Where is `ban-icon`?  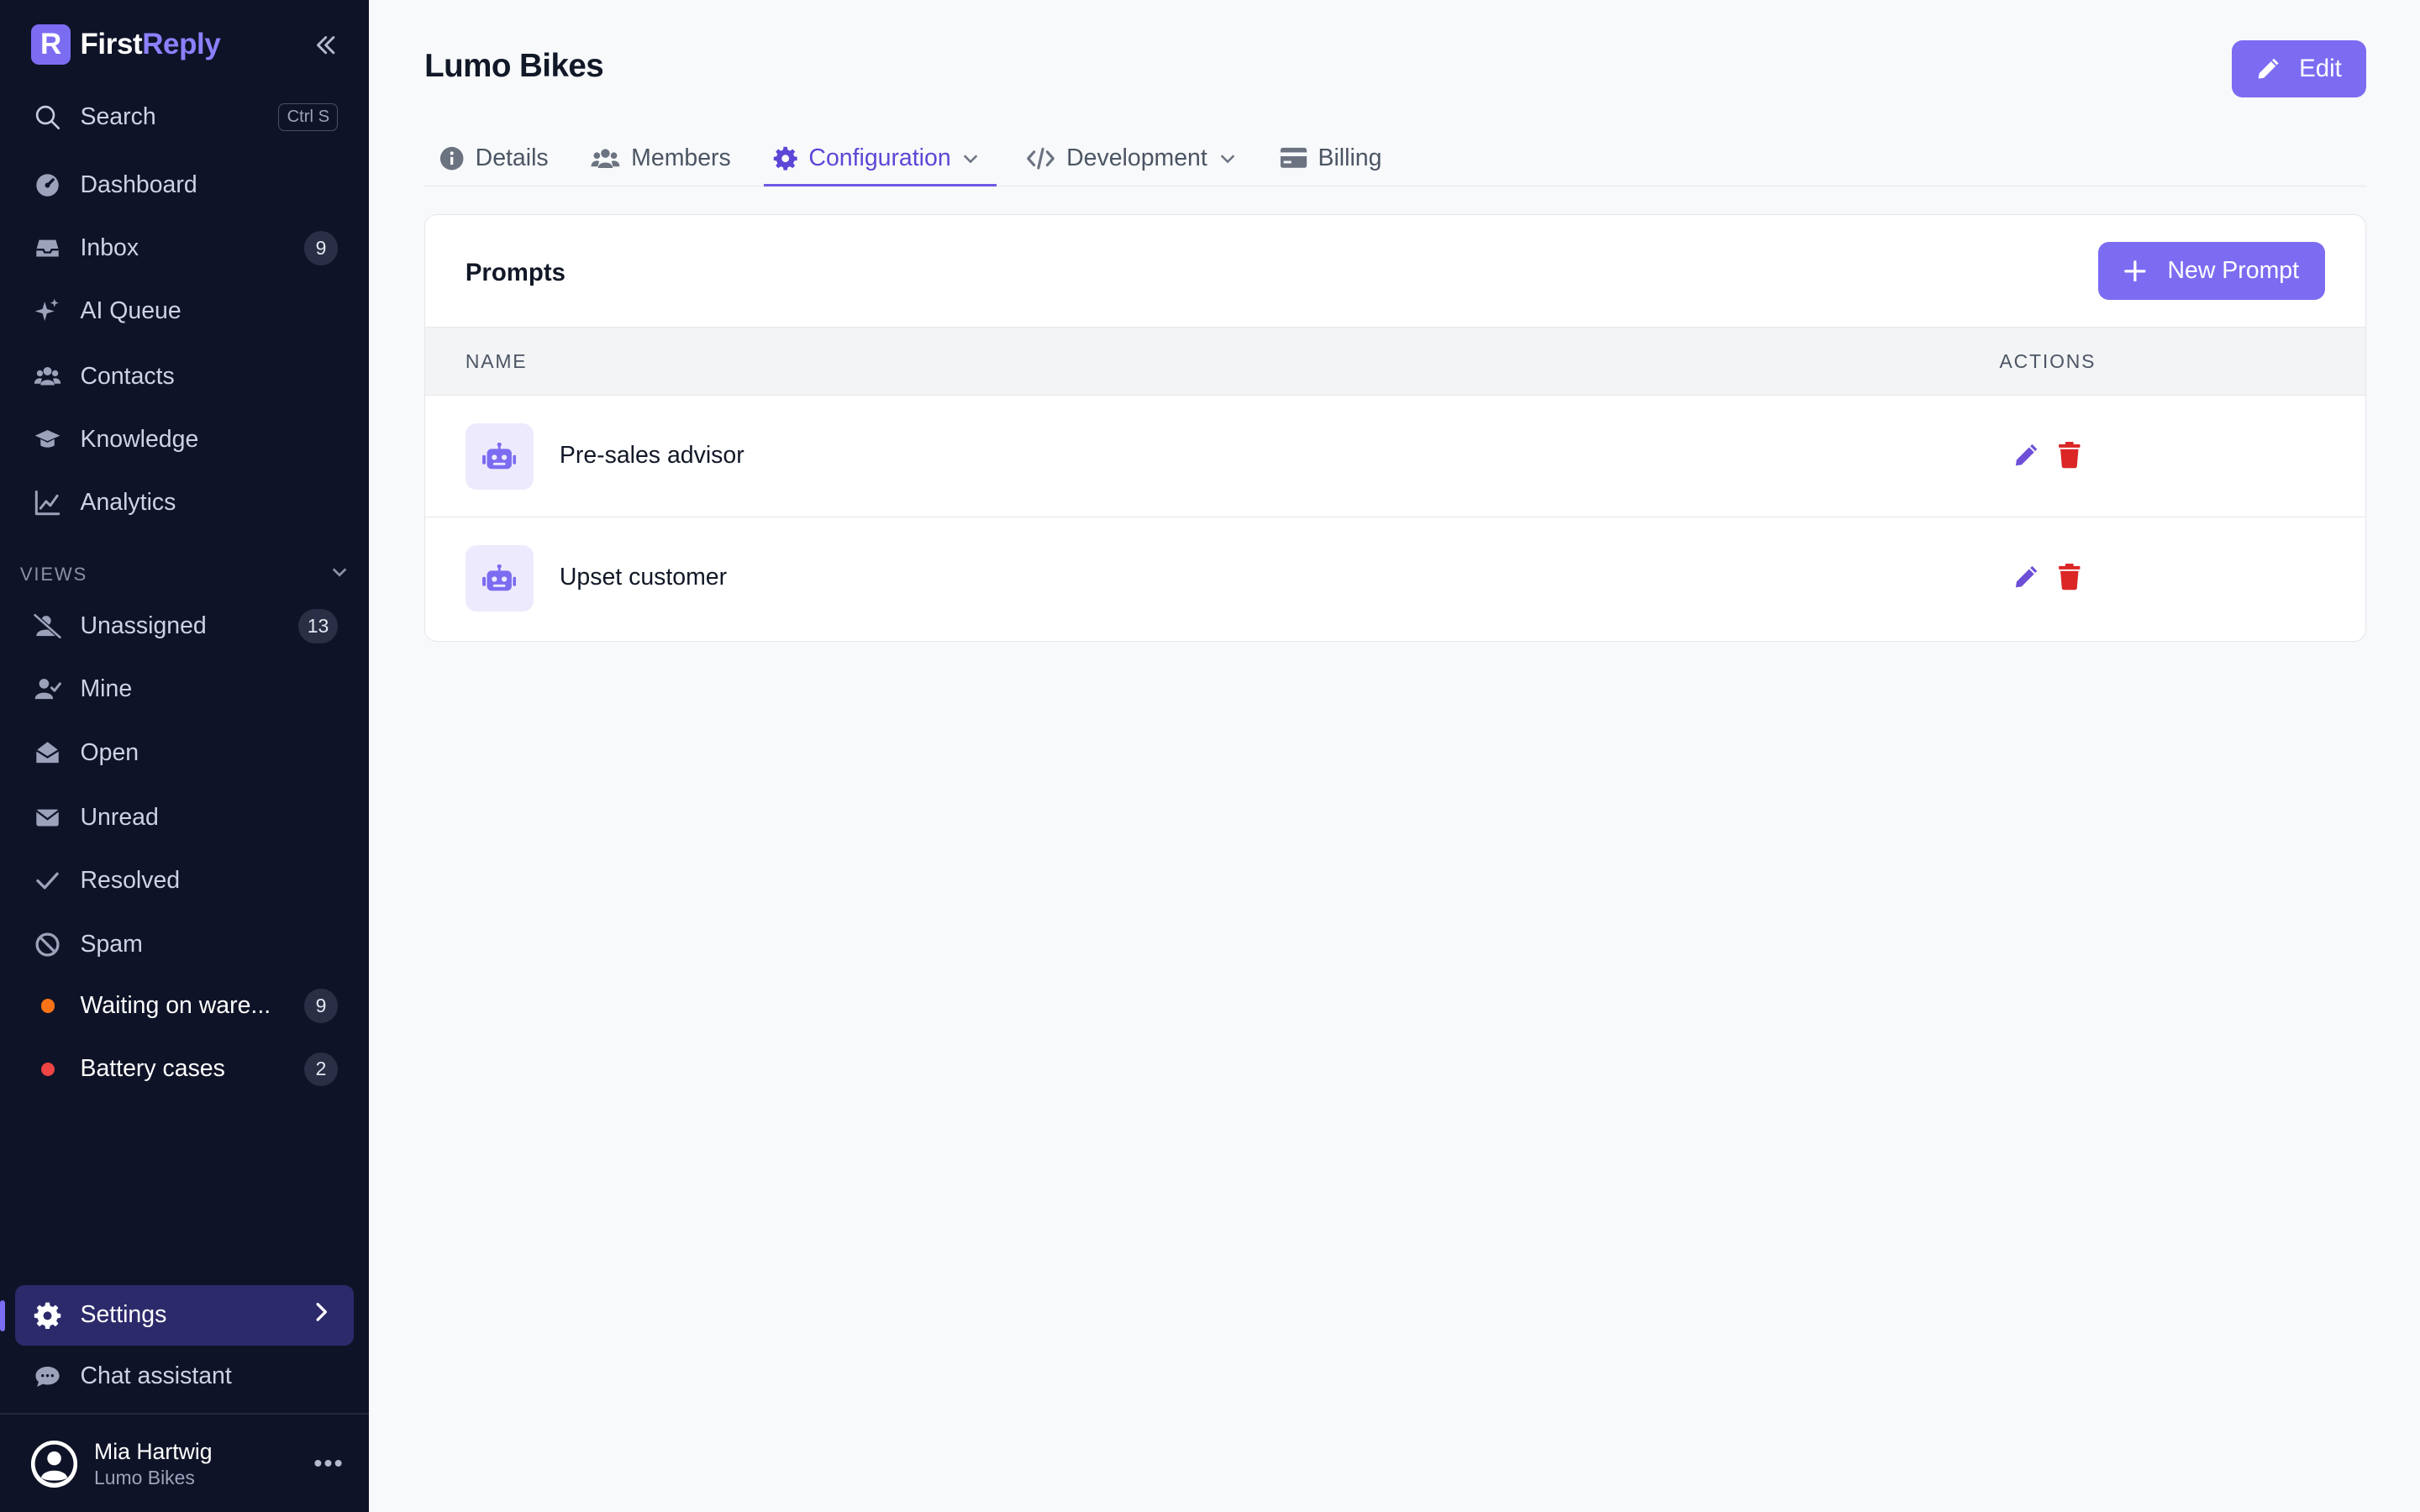
ban-icon is located at coordinates (49, 944).